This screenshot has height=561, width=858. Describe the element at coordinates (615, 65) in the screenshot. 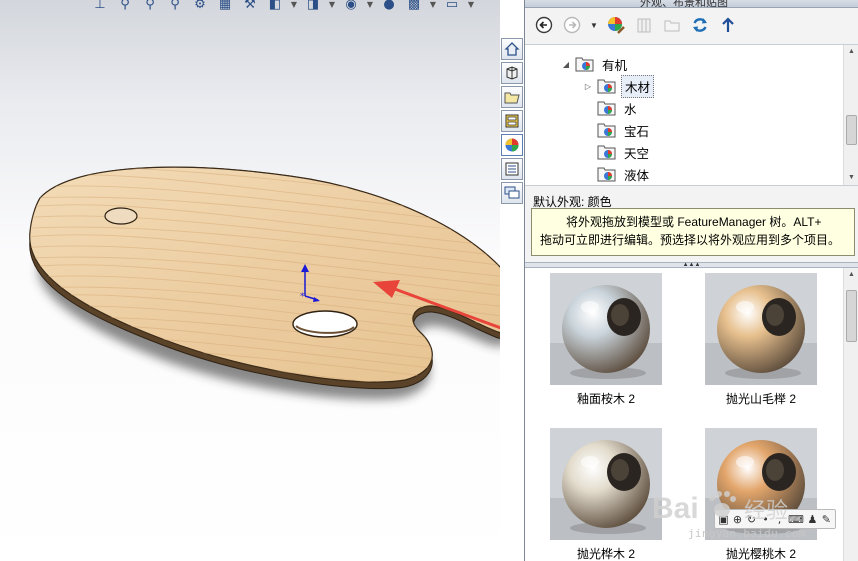

I see `tree-item-label: 有机` at that location.